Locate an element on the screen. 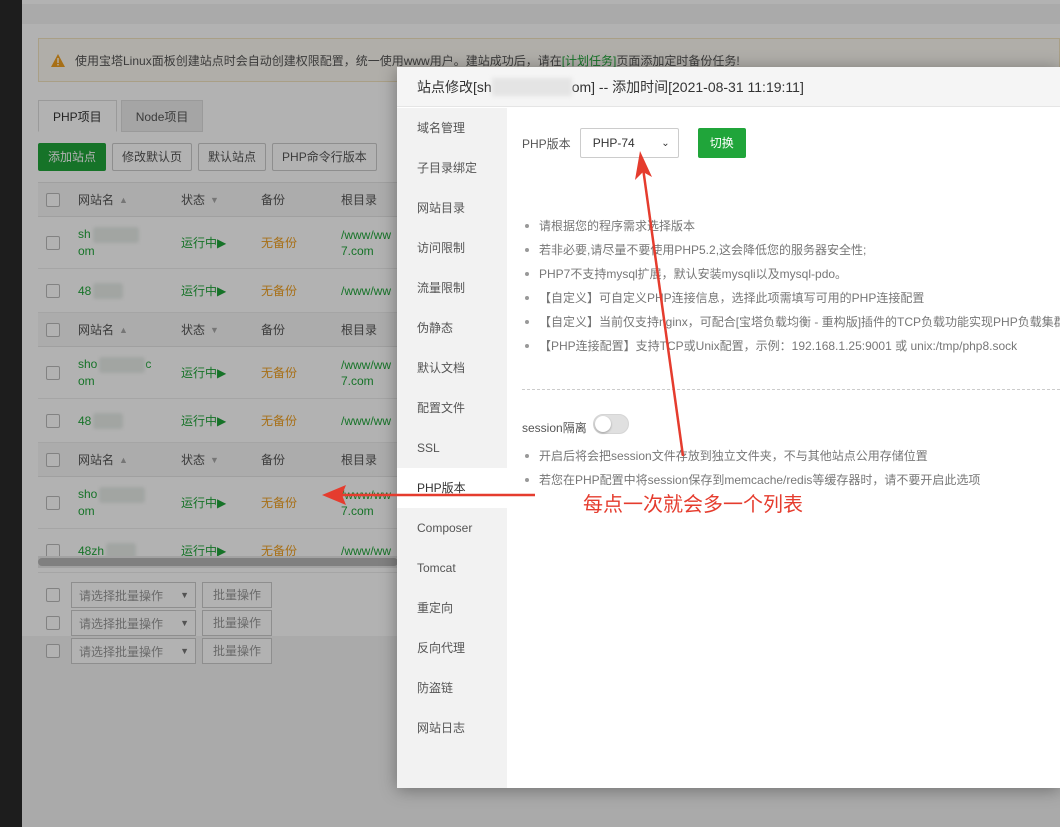 The width and height of the screenshot is (1060, 827). menu-site-directory: 网站目录 is located at coordinates (452, 208).